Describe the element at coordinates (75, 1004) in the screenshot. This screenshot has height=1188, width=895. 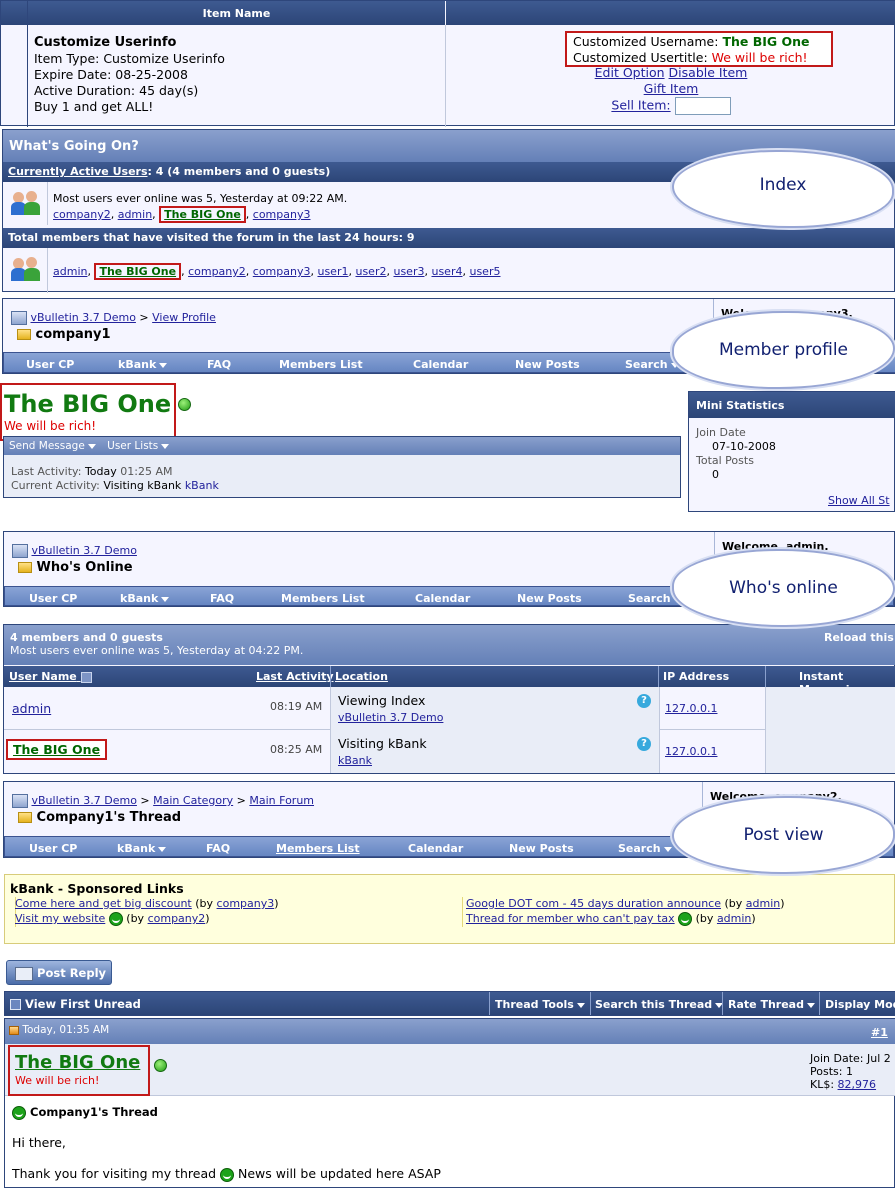
I see `view-first-unread-link: View First Unread` at that location.